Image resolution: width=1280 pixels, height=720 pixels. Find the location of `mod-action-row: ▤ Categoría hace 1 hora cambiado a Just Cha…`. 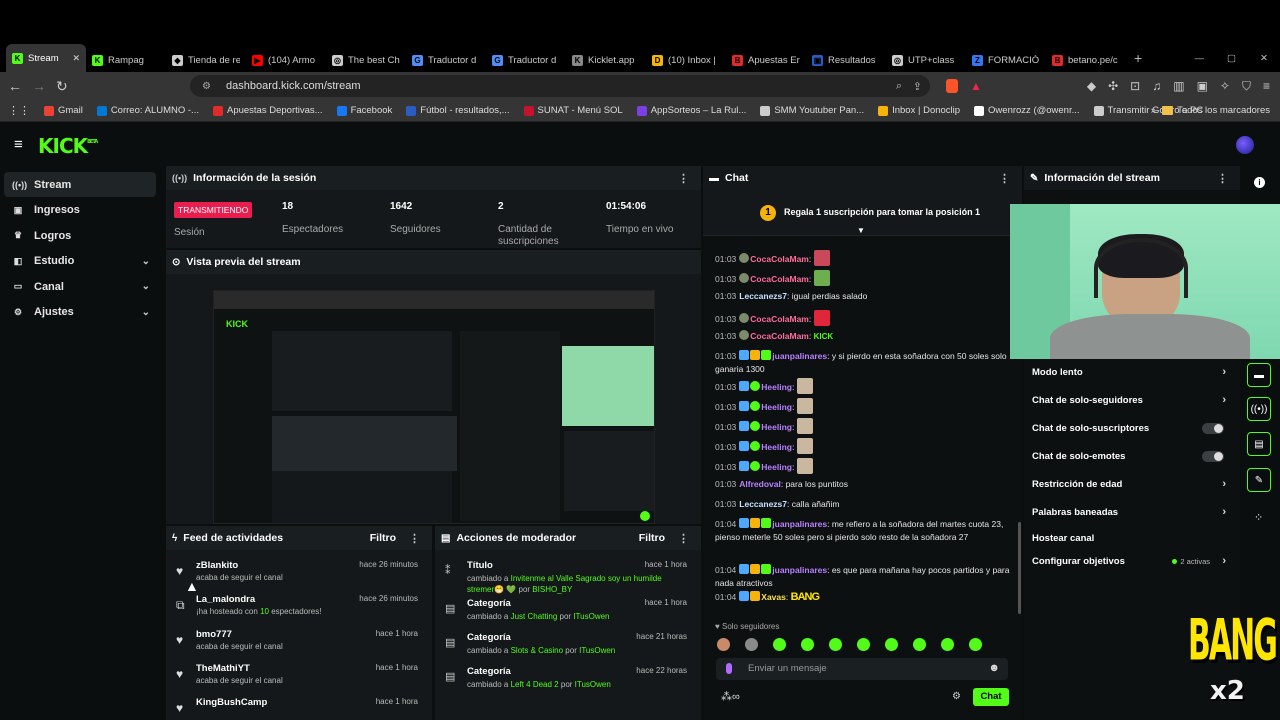

mod-action-row: ▤ Categoría hace 1 hora cambiado a Just Cha… is located at coordinates (566, 615).